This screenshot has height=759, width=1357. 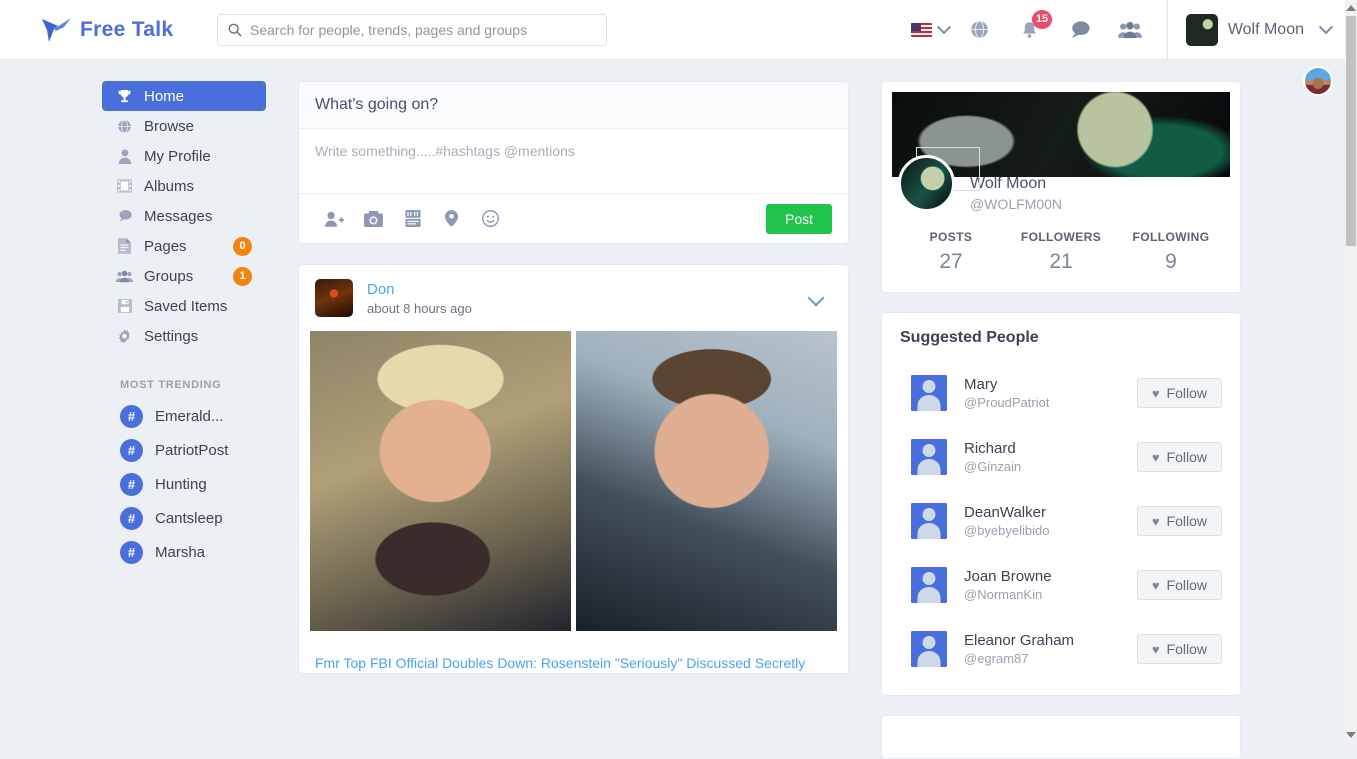 I want to click on tag-friend-icon, so click(x=334, y=219).